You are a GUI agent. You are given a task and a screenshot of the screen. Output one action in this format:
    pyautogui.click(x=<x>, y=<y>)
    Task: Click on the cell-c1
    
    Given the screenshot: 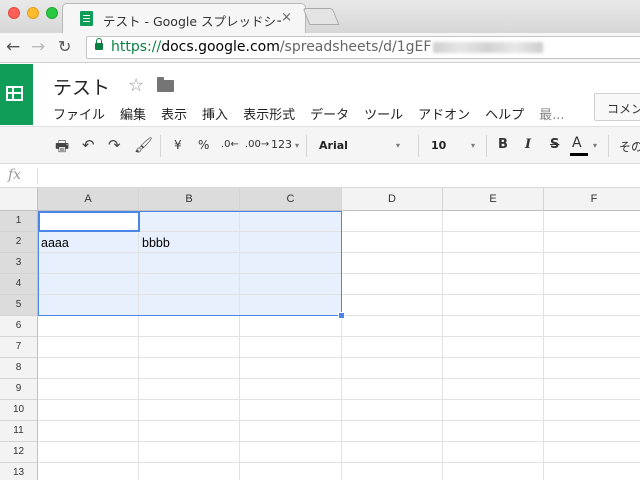 What is the action you would take?
    pyautogui.click(x=291, y=221)
    